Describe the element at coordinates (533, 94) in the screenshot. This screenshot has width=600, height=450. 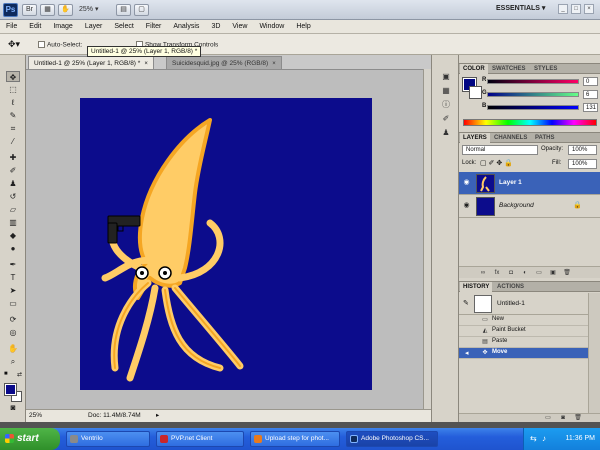
I see `channel-g-slider` at that location.